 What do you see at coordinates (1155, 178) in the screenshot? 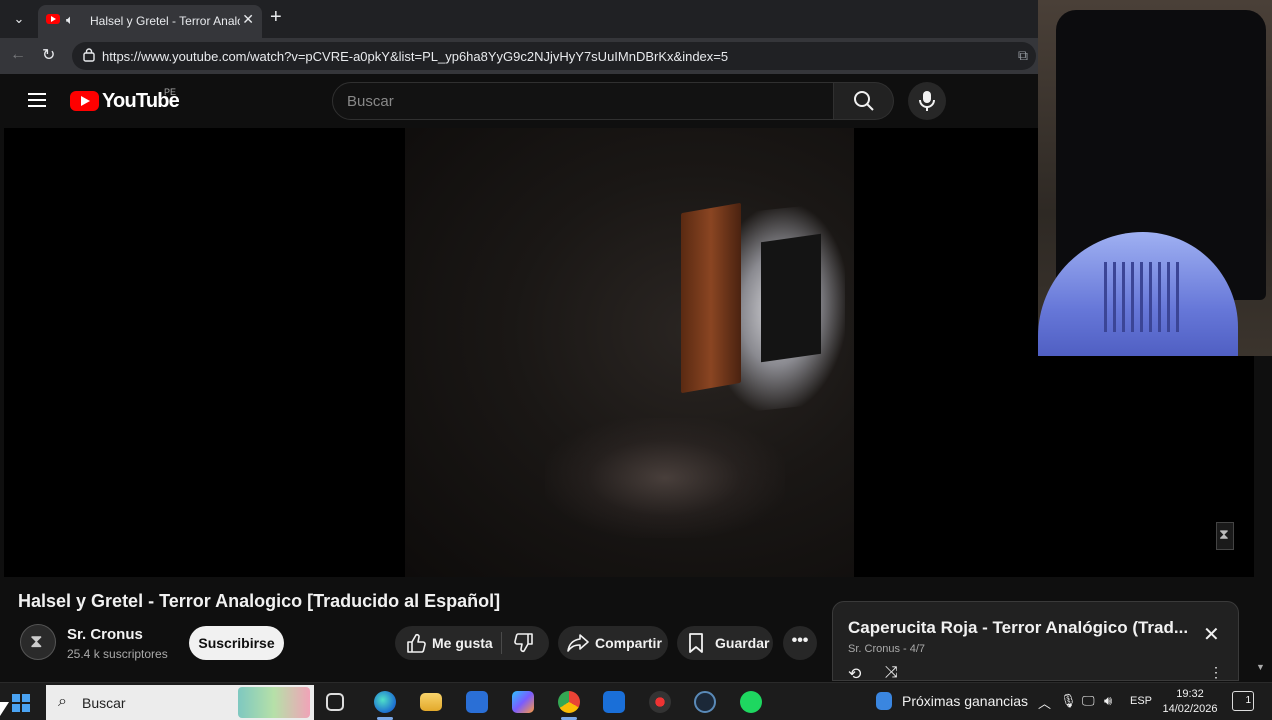
I see `webcam-overlay` at bounding box center [1155, 178].